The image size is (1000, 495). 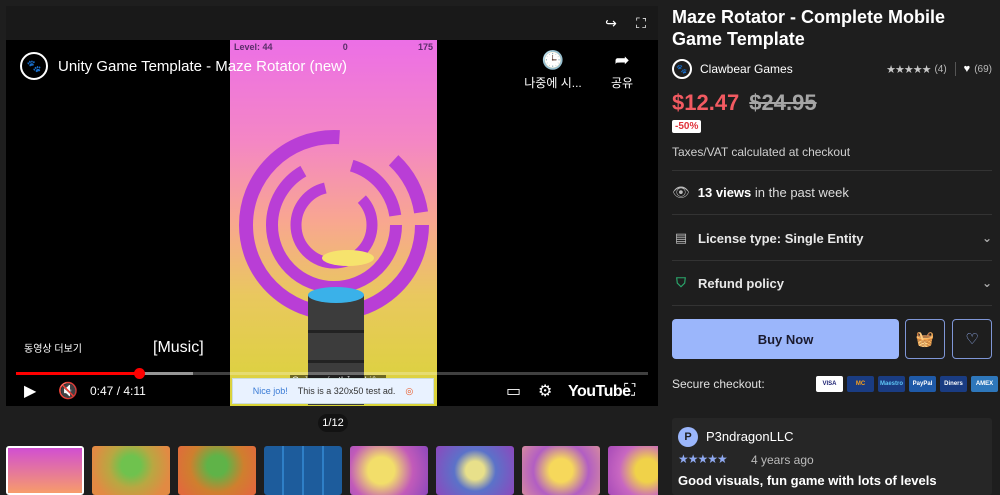 I want to click on progress-played, so click(x=78, y=373).